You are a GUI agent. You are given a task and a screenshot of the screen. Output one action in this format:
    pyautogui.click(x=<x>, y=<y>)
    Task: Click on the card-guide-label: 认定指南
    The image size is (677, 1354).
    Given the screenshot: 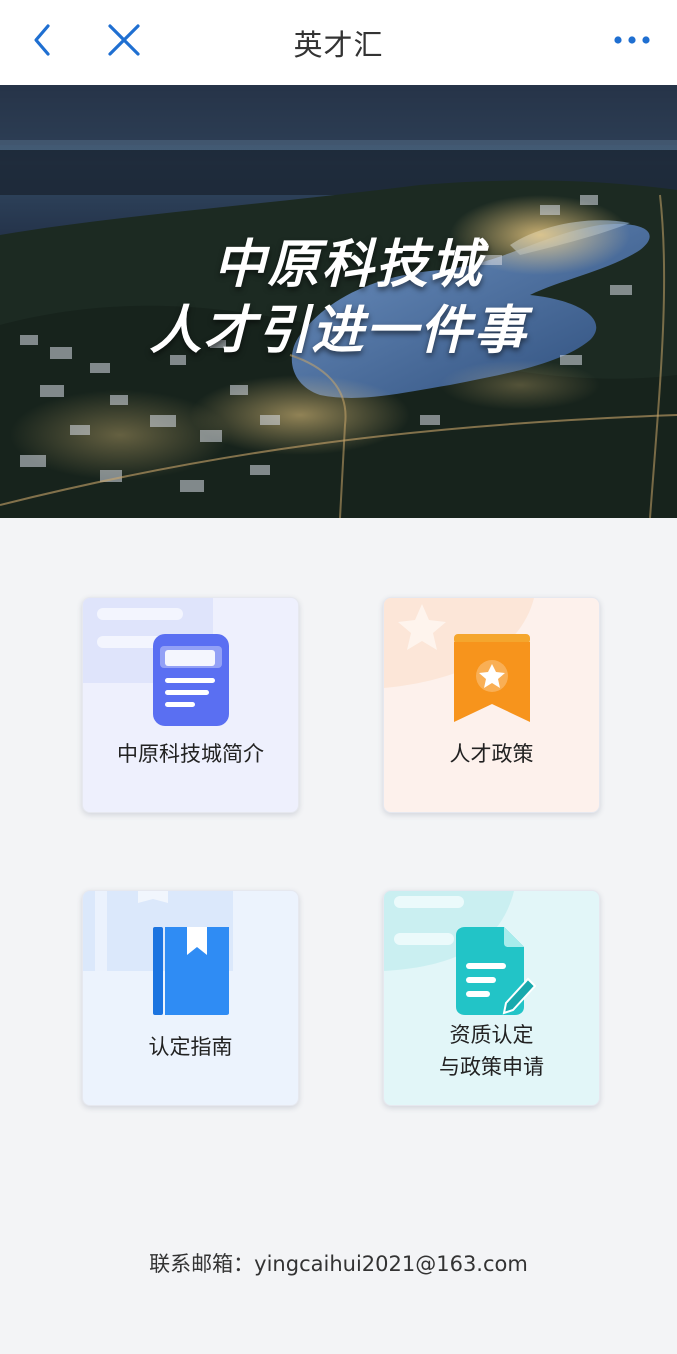 What is the action you would take?
    pyautogui.click(x=190, y=1047)
    